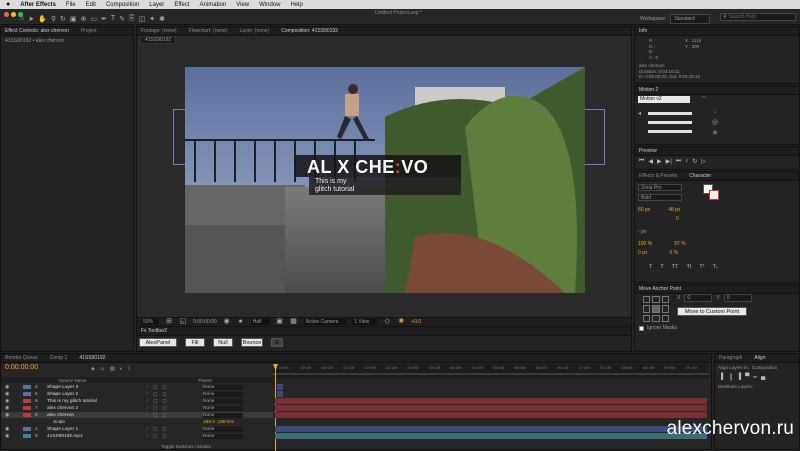  I want to click on grid-icon: ⊞, so click(169, 322).